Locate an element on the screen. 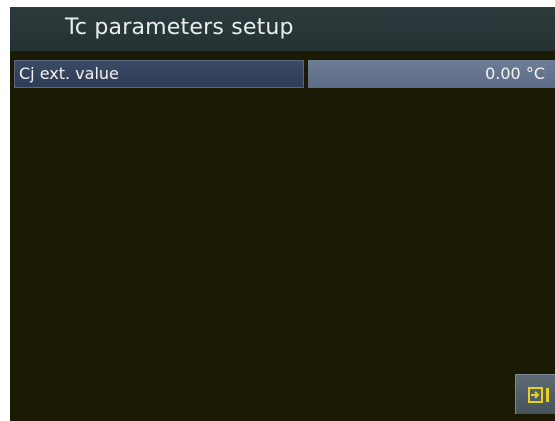 This screenshot has width=555, height=421. exit-button is located at coordinates (535, 394).